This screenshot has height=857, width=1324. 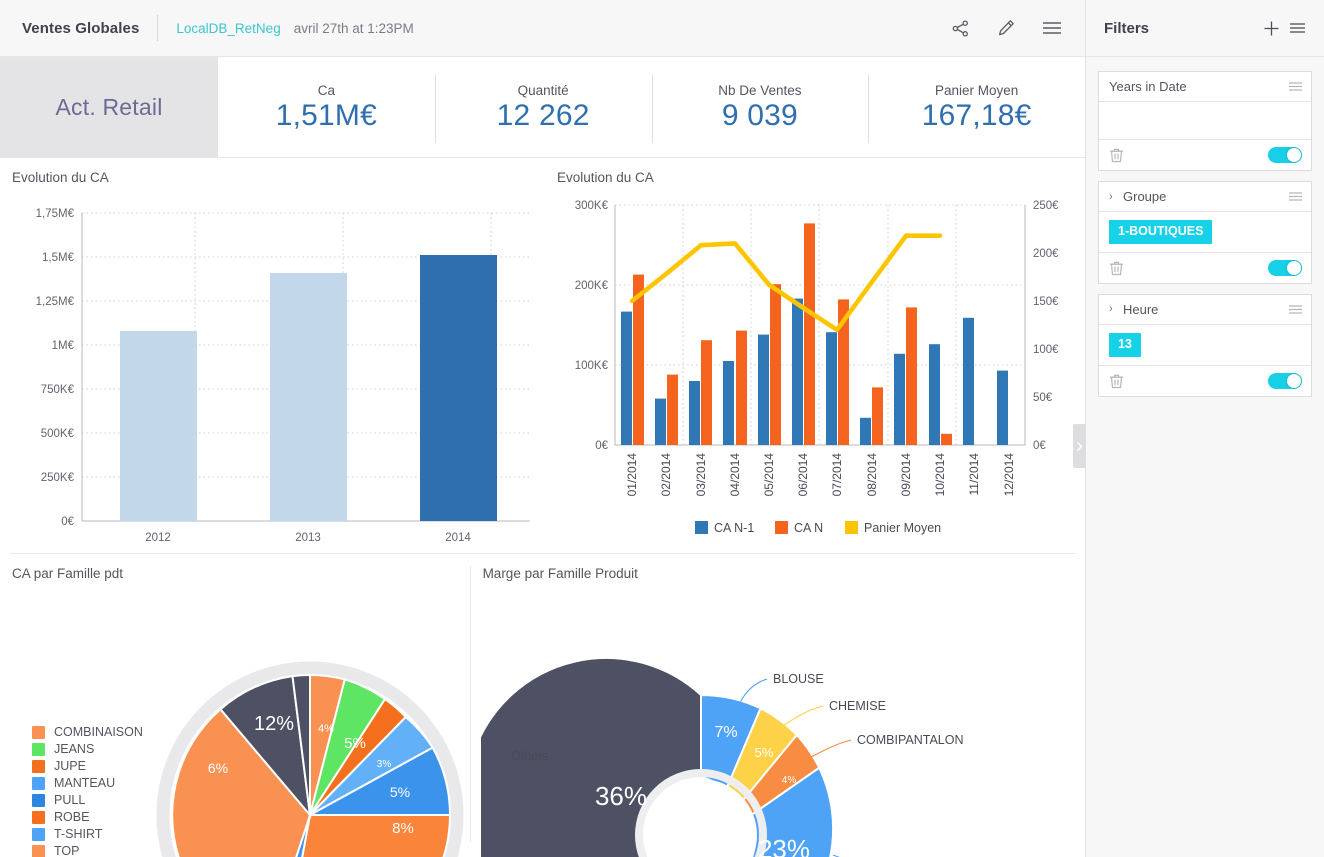 What do you see at coordinates (910, 740) in the screenshot?
I see `svg-text: COMBIPANTALON` at bounding box center [910, 740].